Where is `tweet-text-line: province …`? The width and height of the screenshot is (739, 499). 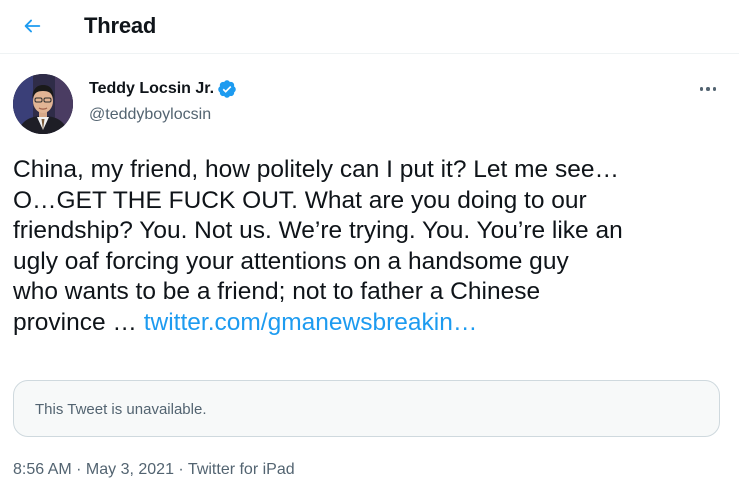
tweet-text-line: province … is located at coordinates (78, 322).